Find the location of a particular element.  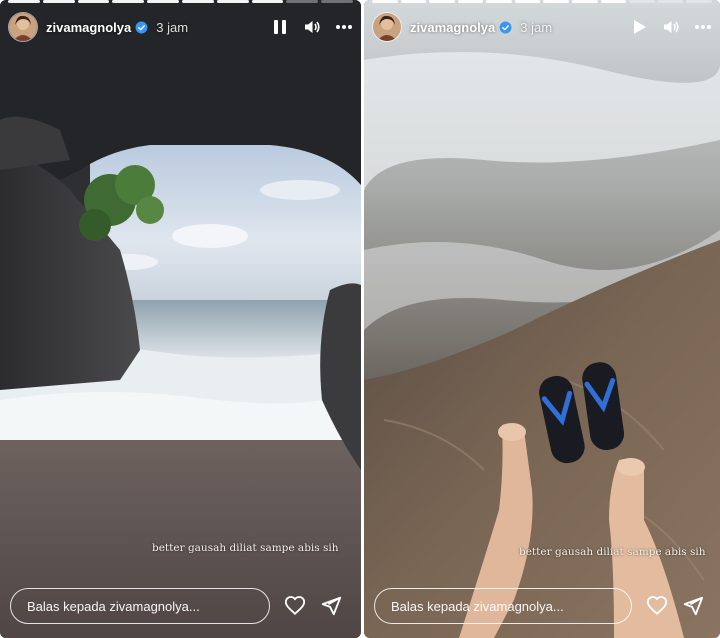

play-icon is located at coordinates (639, 27).